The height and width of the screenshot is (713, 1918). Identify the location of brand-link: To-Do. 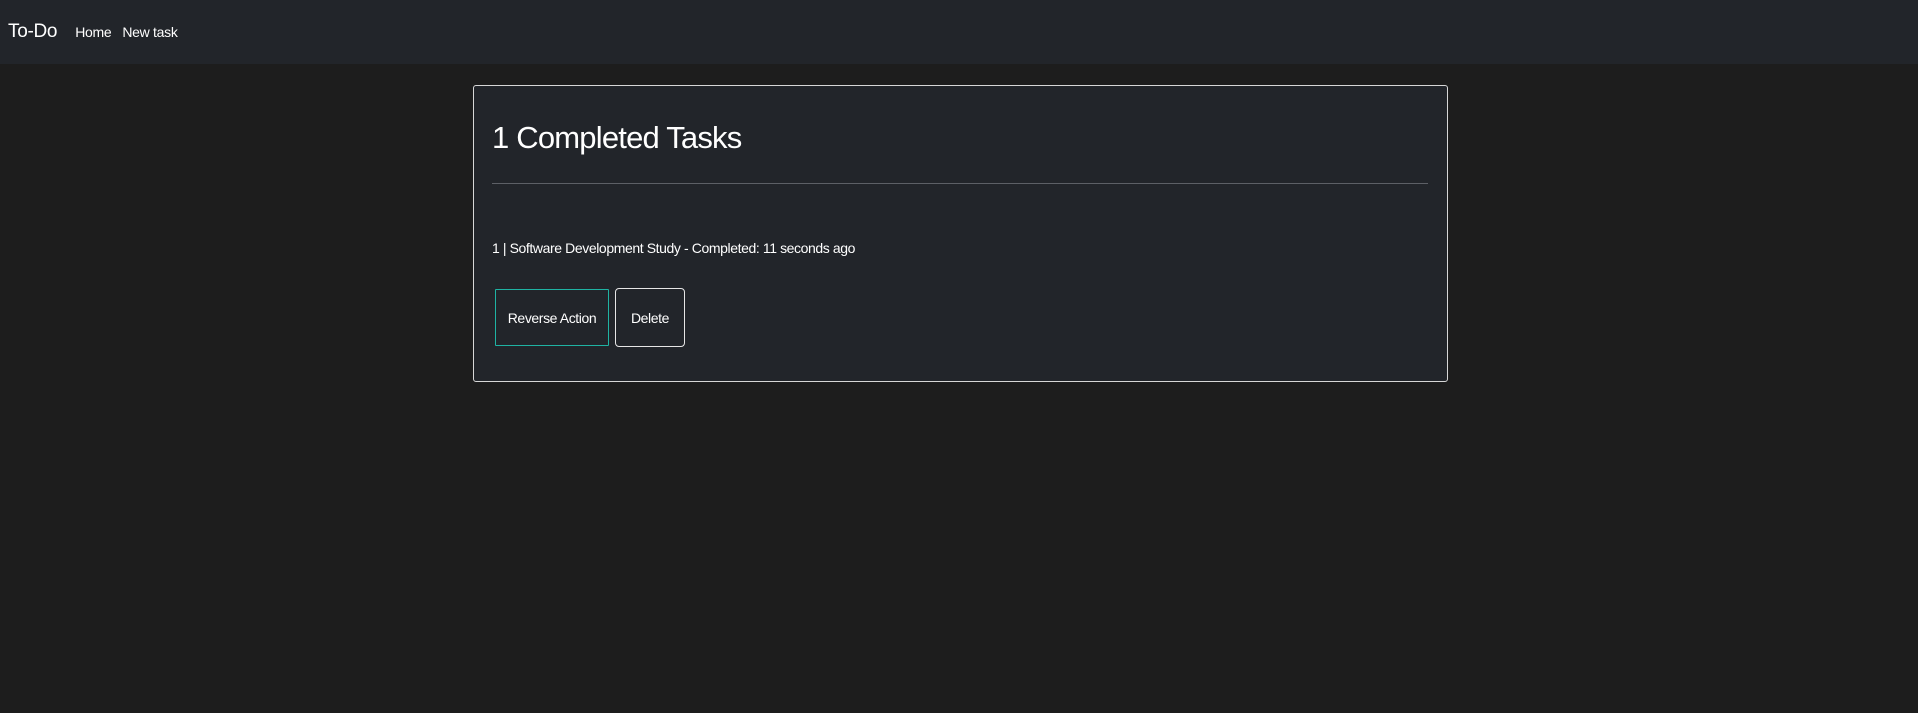
(32, 32).